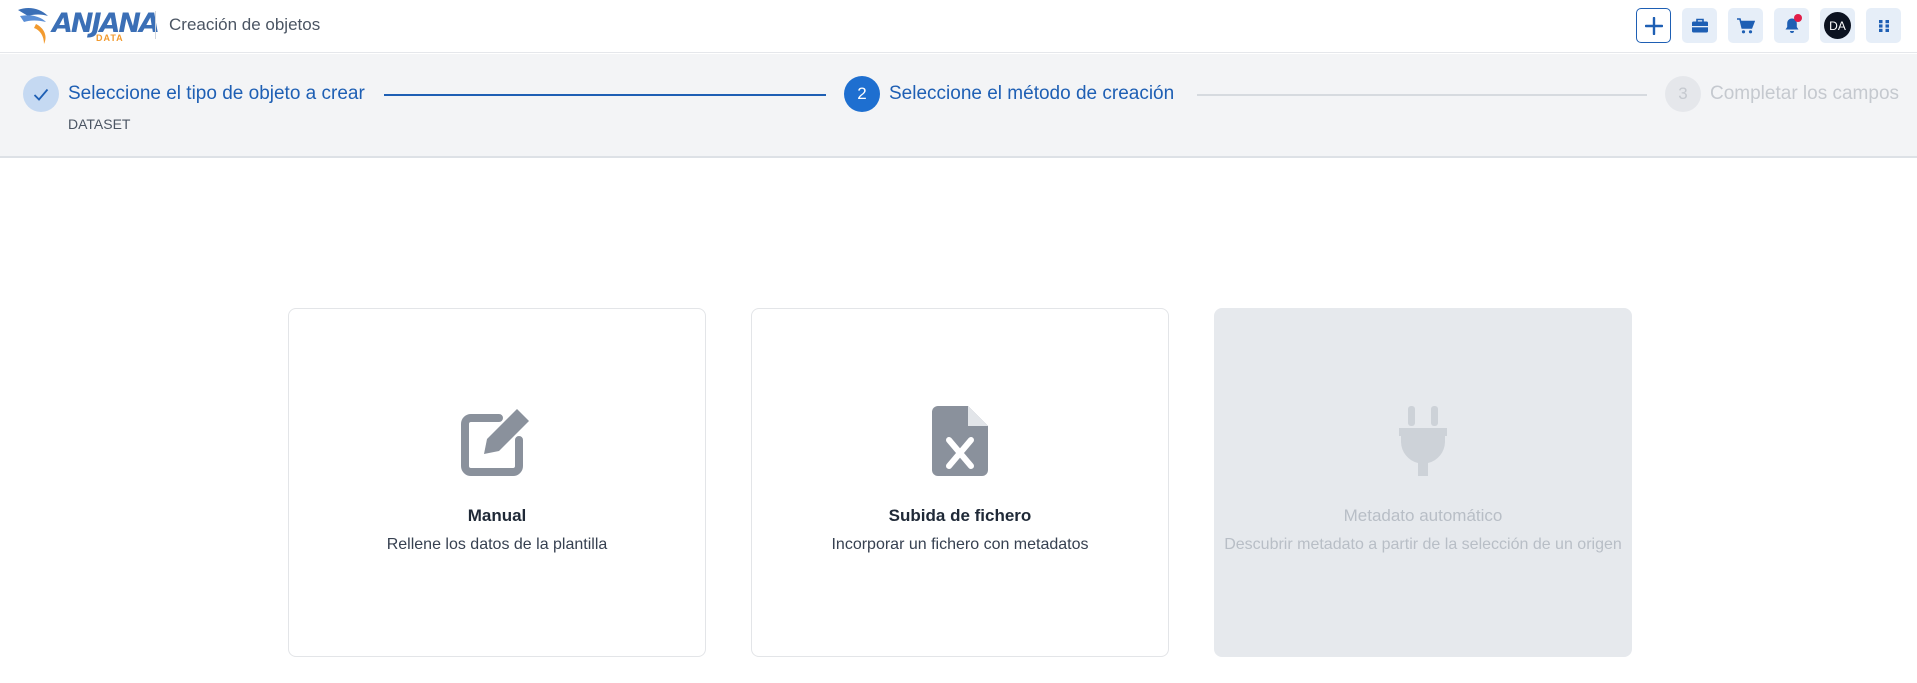 The height and width of the screenshot is (683, 1917). Describe the element at coordinates (1423, 441) in the screenshot. I see `plug-icon` at that location.